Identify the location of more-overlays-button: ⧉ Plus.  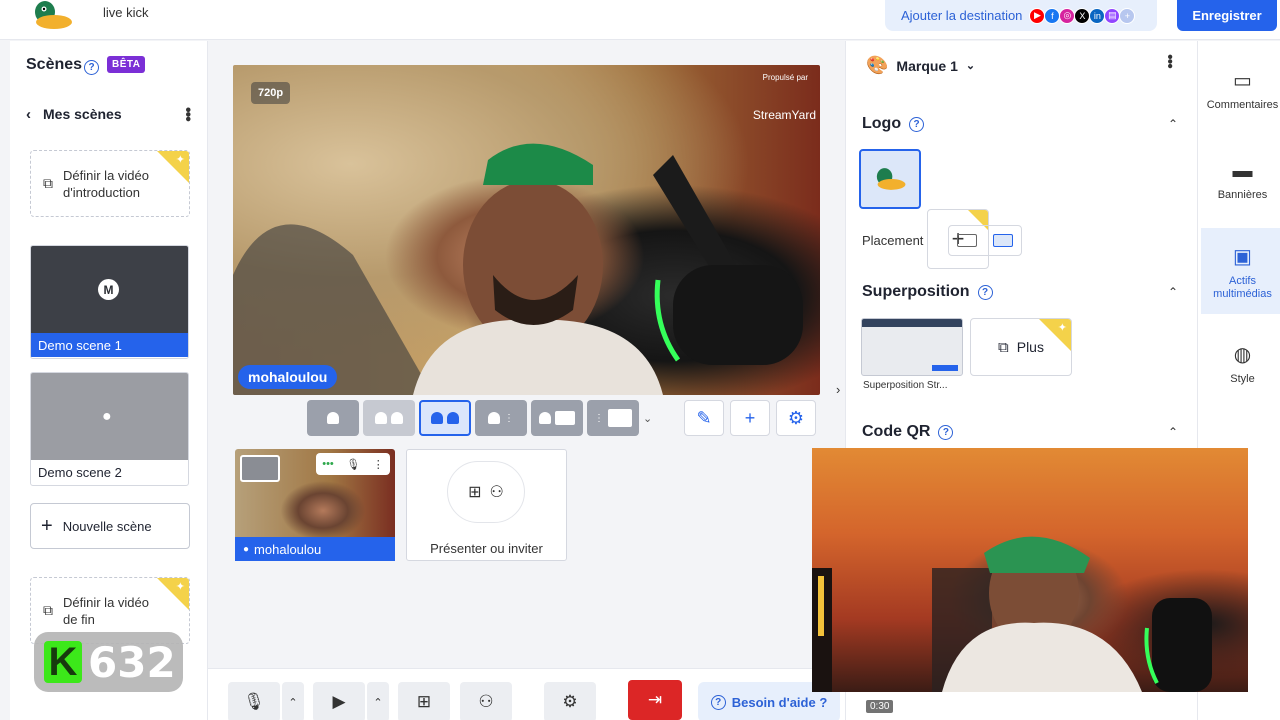
(1021, 347).